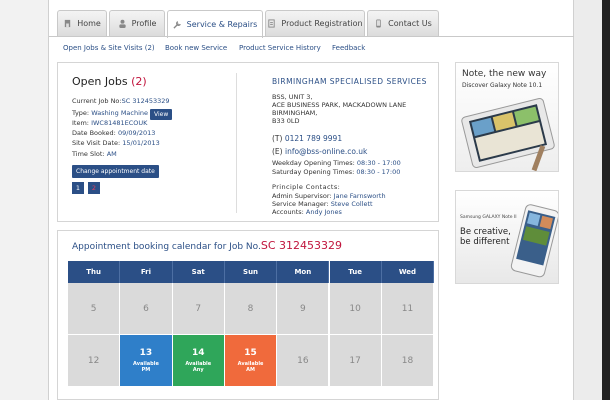  What do you see at coordinates (115, 171) in the screenshot?
I see `change-appointment-button: Change appointment date` at bounding box center [115, 171].